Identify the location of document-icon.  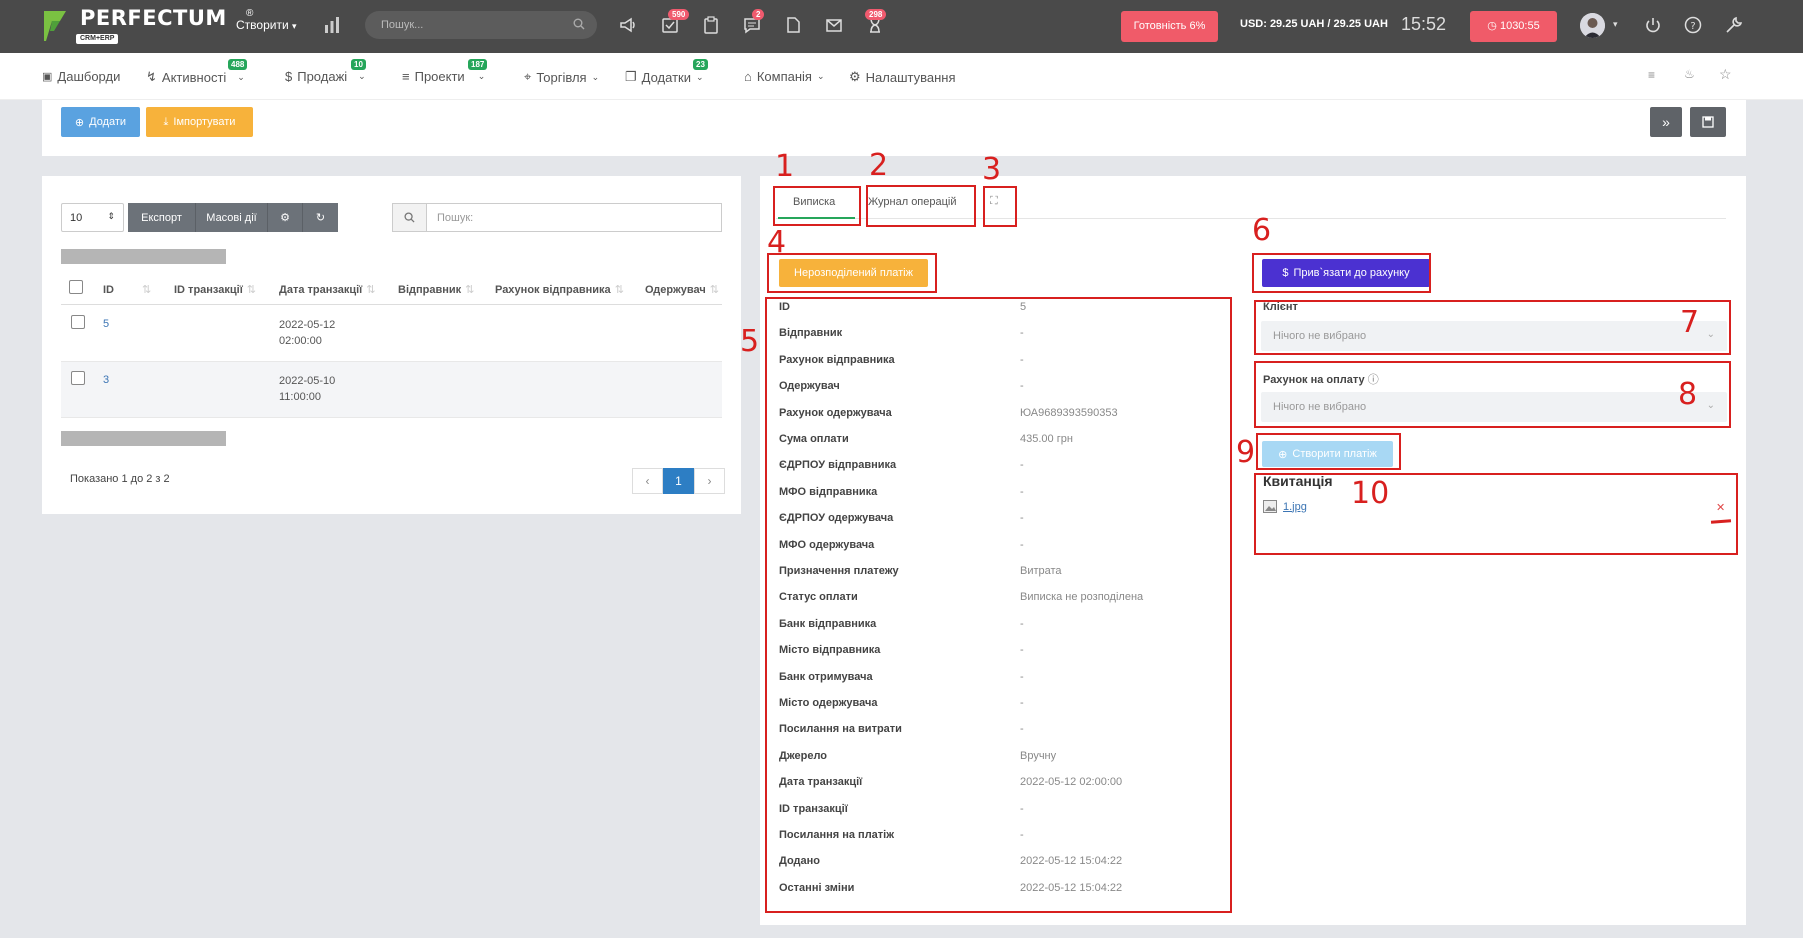
(793, 25).